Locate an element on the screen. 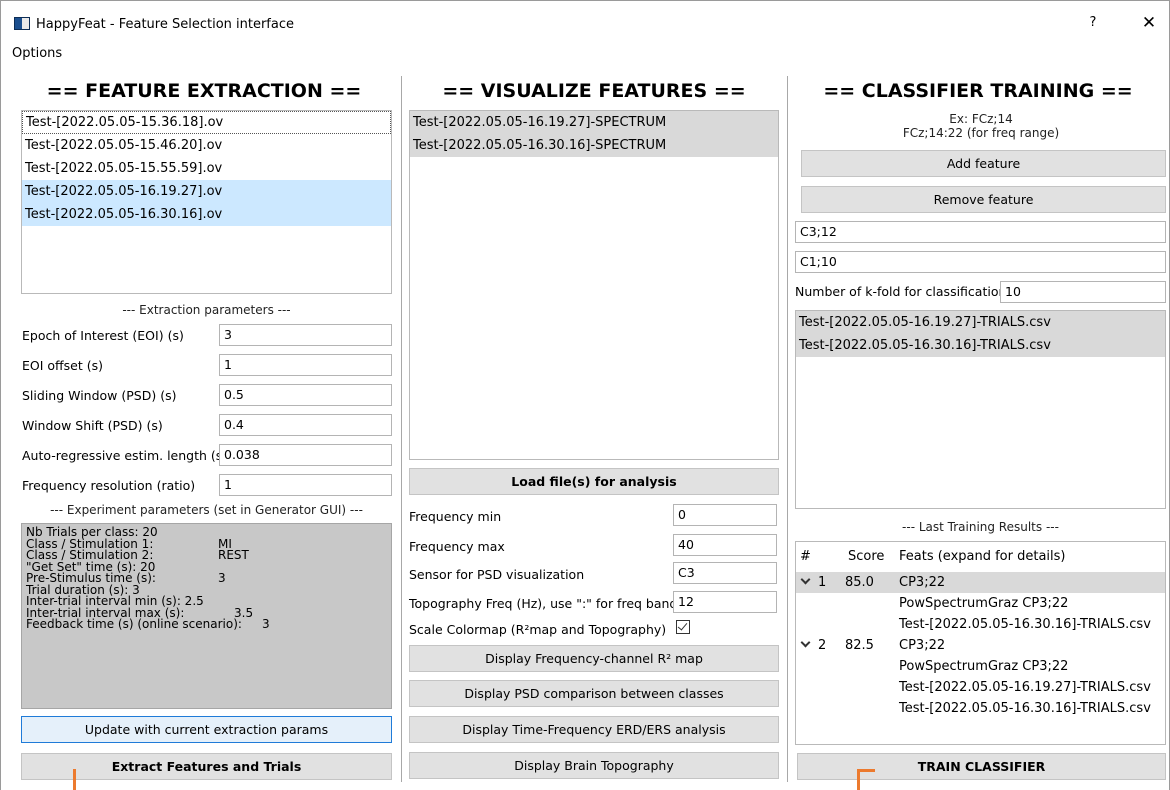  menu-bar: Options is located at coordinates (585, 55).